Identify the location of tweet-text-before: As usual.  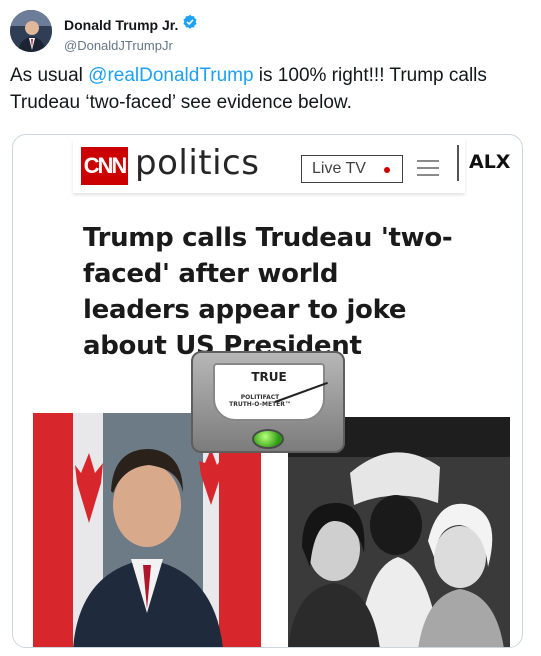
(49, 75).